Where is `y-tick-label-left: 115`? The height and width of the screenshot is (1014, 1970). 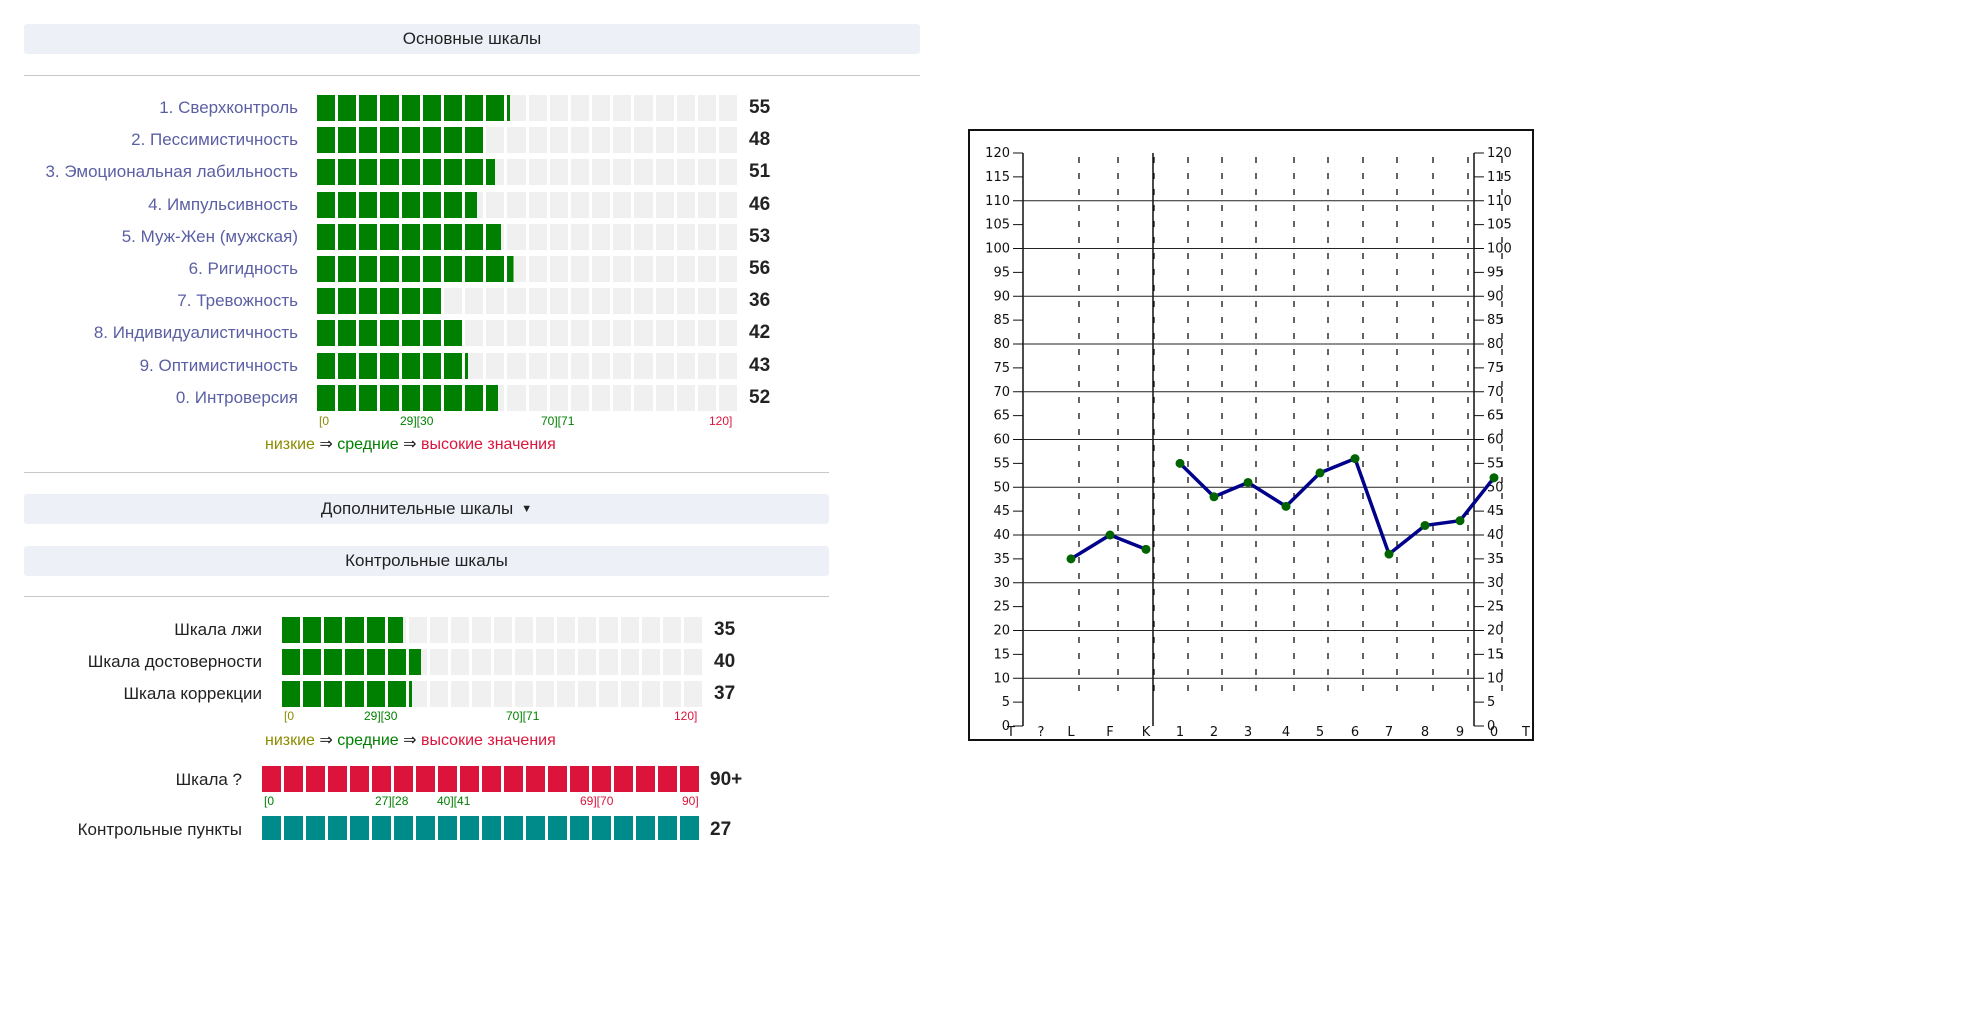
y-tick-label-left: 115 is located at coordinates (997, 177).